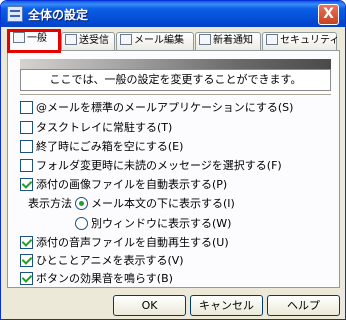  I want to click on option-default-mail-app: @メールを標準のメールアプリケーションにする(S), so click(156, 108).